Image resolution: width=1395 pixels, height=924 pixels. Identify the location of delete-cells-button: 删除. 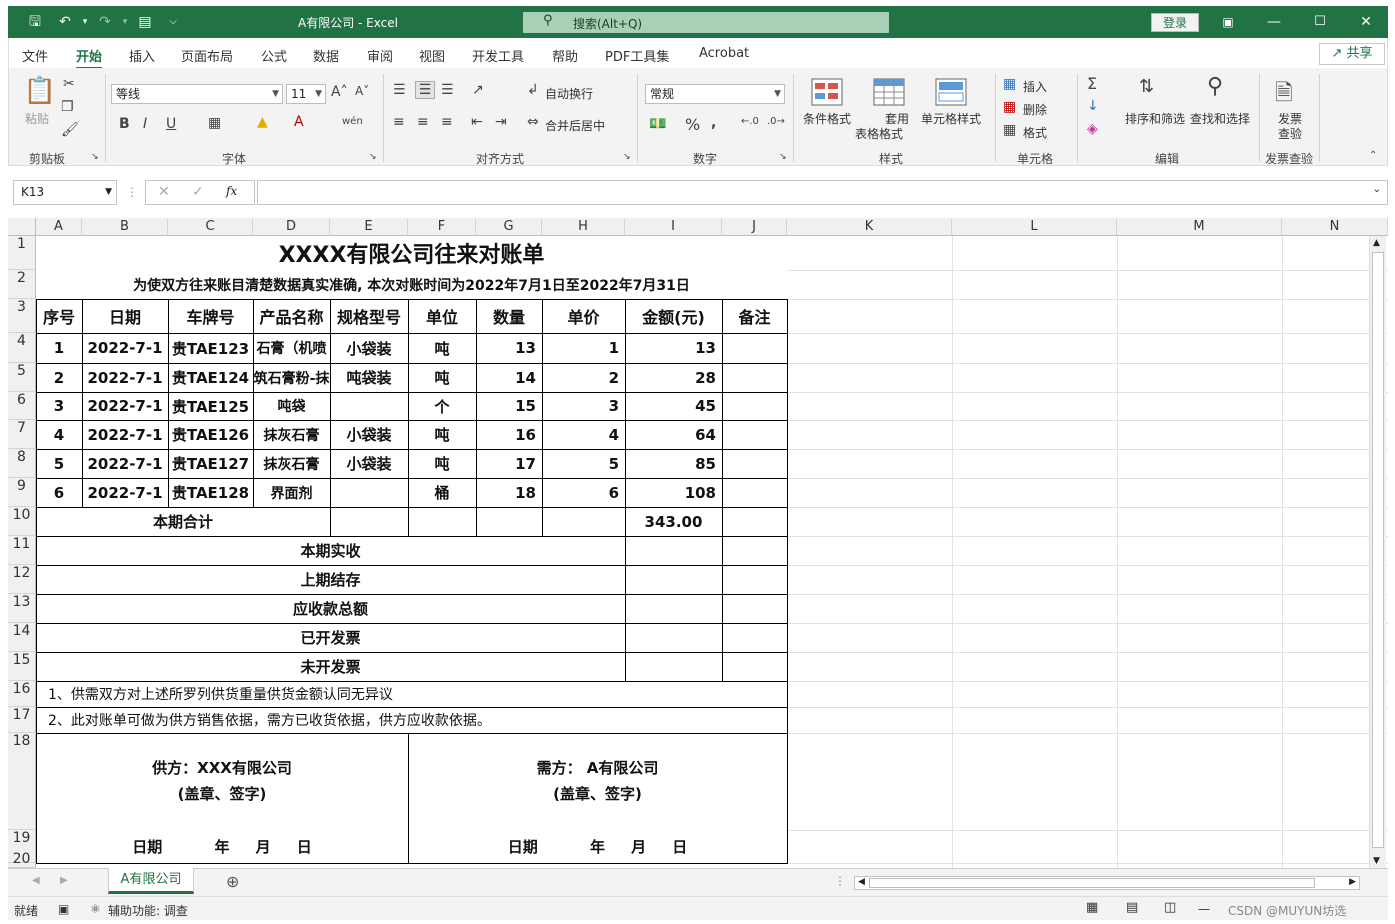
(1035, 109).